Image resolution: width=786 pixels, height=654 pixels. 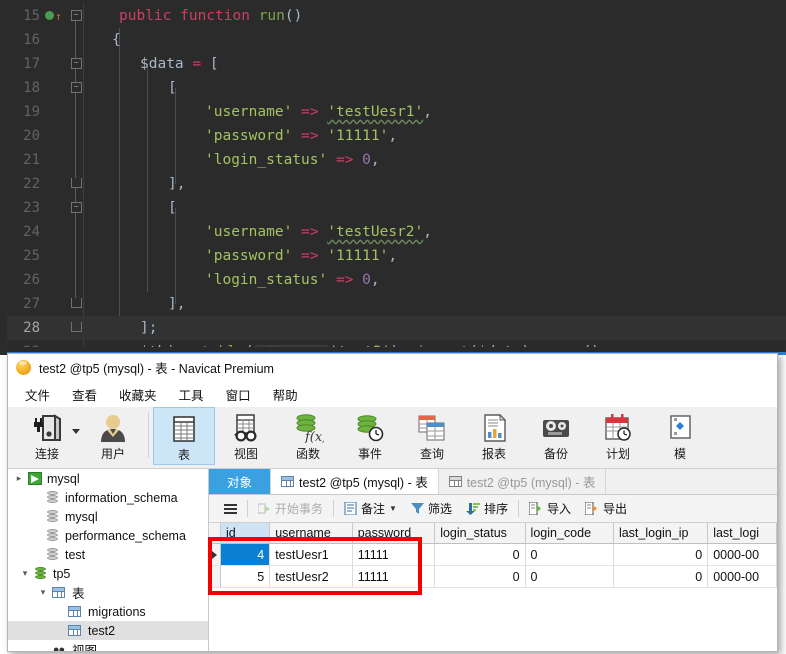 I want to click on toolbar-connection-button: 连接, so click(x=47, y=438).